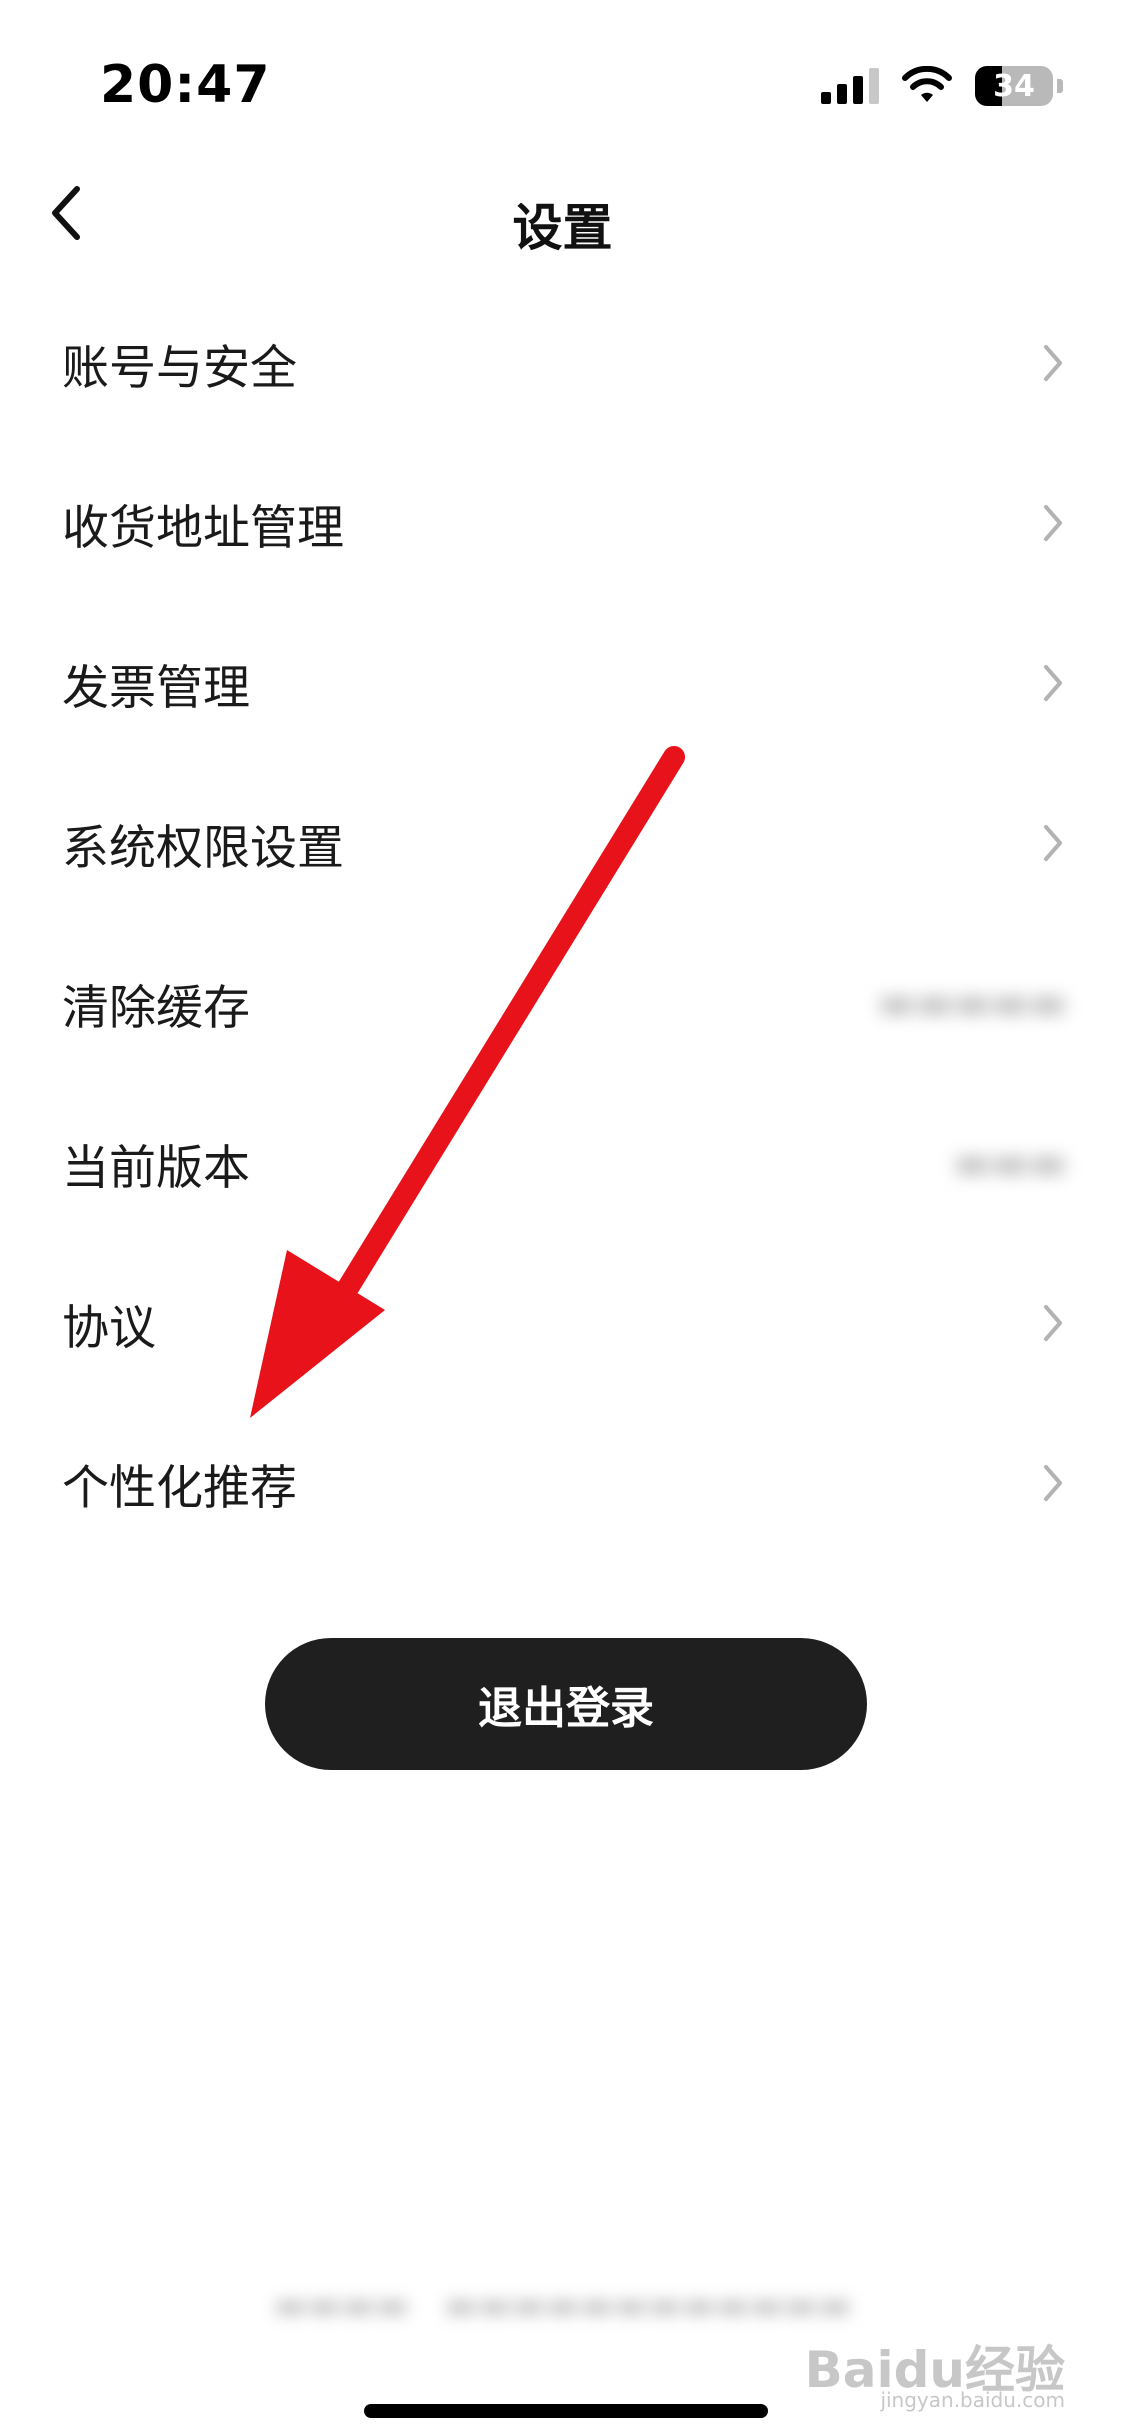 This screenshot has height=2436, width=1125. What do you see at coordinates (562, 75) in the screenshot?
I see `status-bar: 20:47 34` at bounding box center [562, 75].